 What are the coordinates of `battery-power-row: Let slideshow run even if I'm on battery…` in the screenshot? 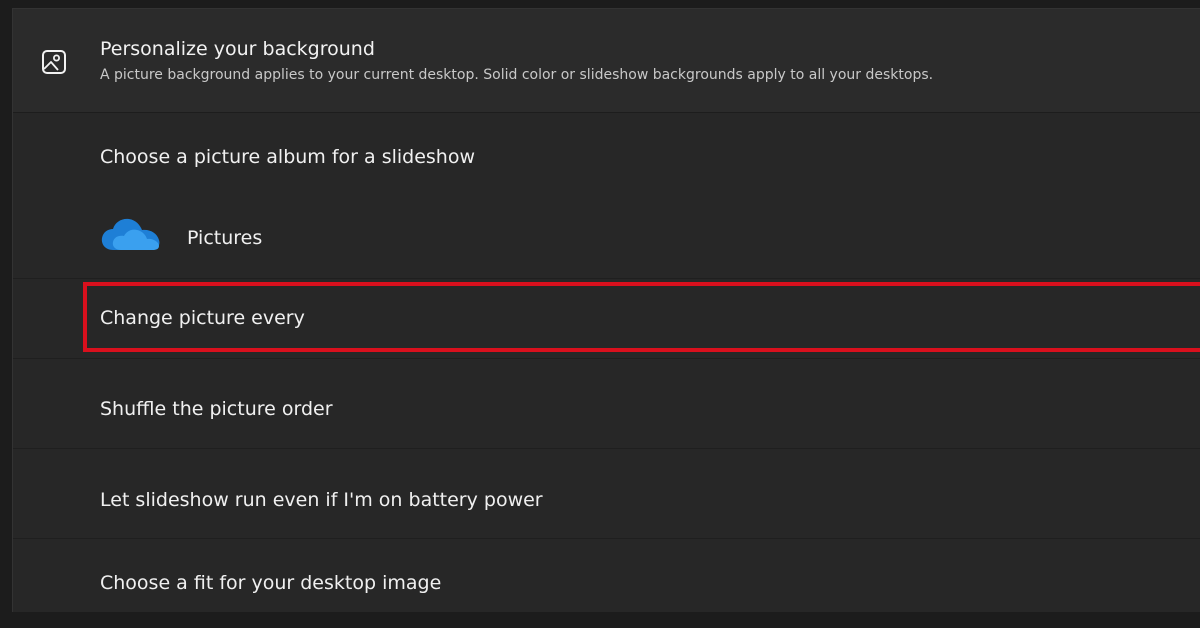 It's located at (606, 494).